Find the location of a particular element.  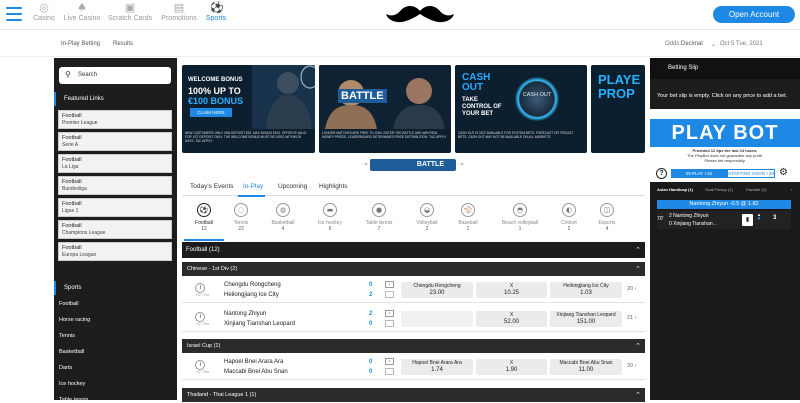

tab-highlights: Highlights is located at coordinates (333, 186).